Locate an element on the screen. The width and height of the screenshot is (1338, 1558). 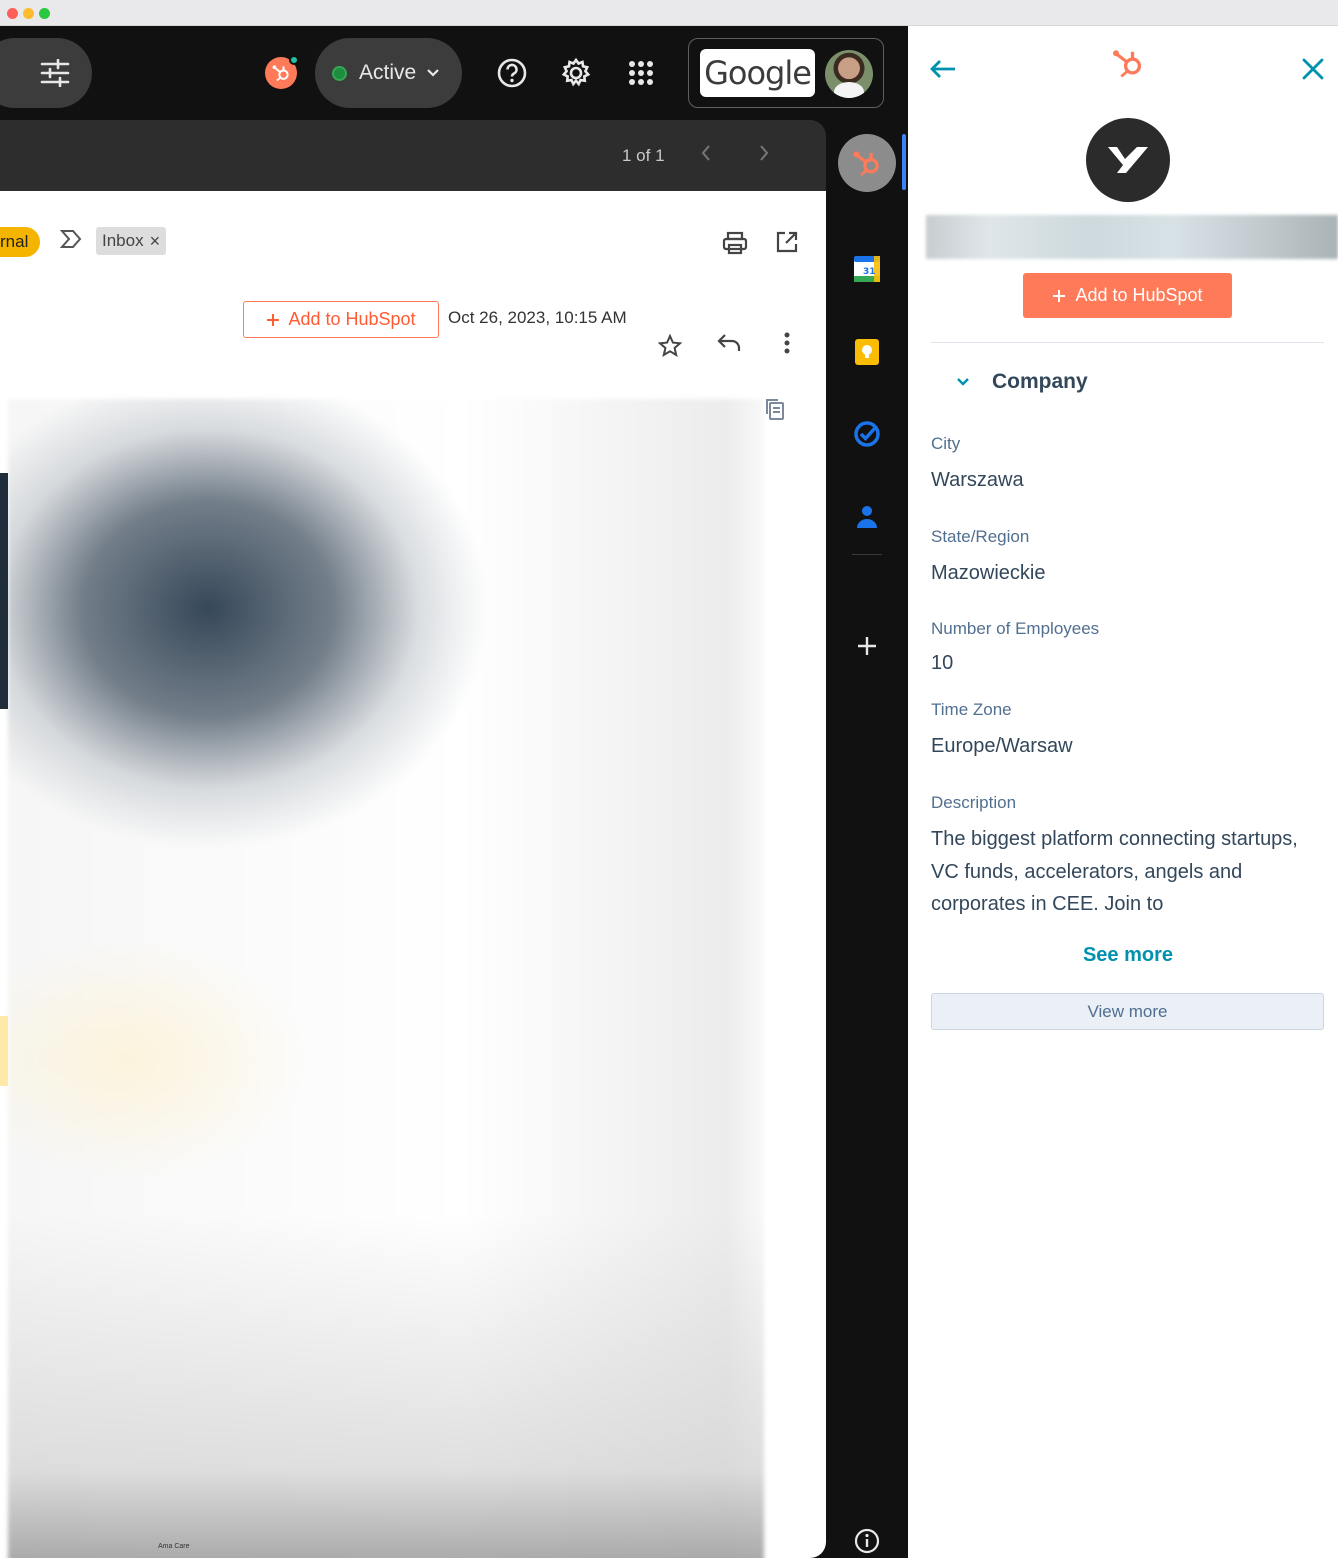
open-in-new-window-icon is located at coordinates (787, 242).